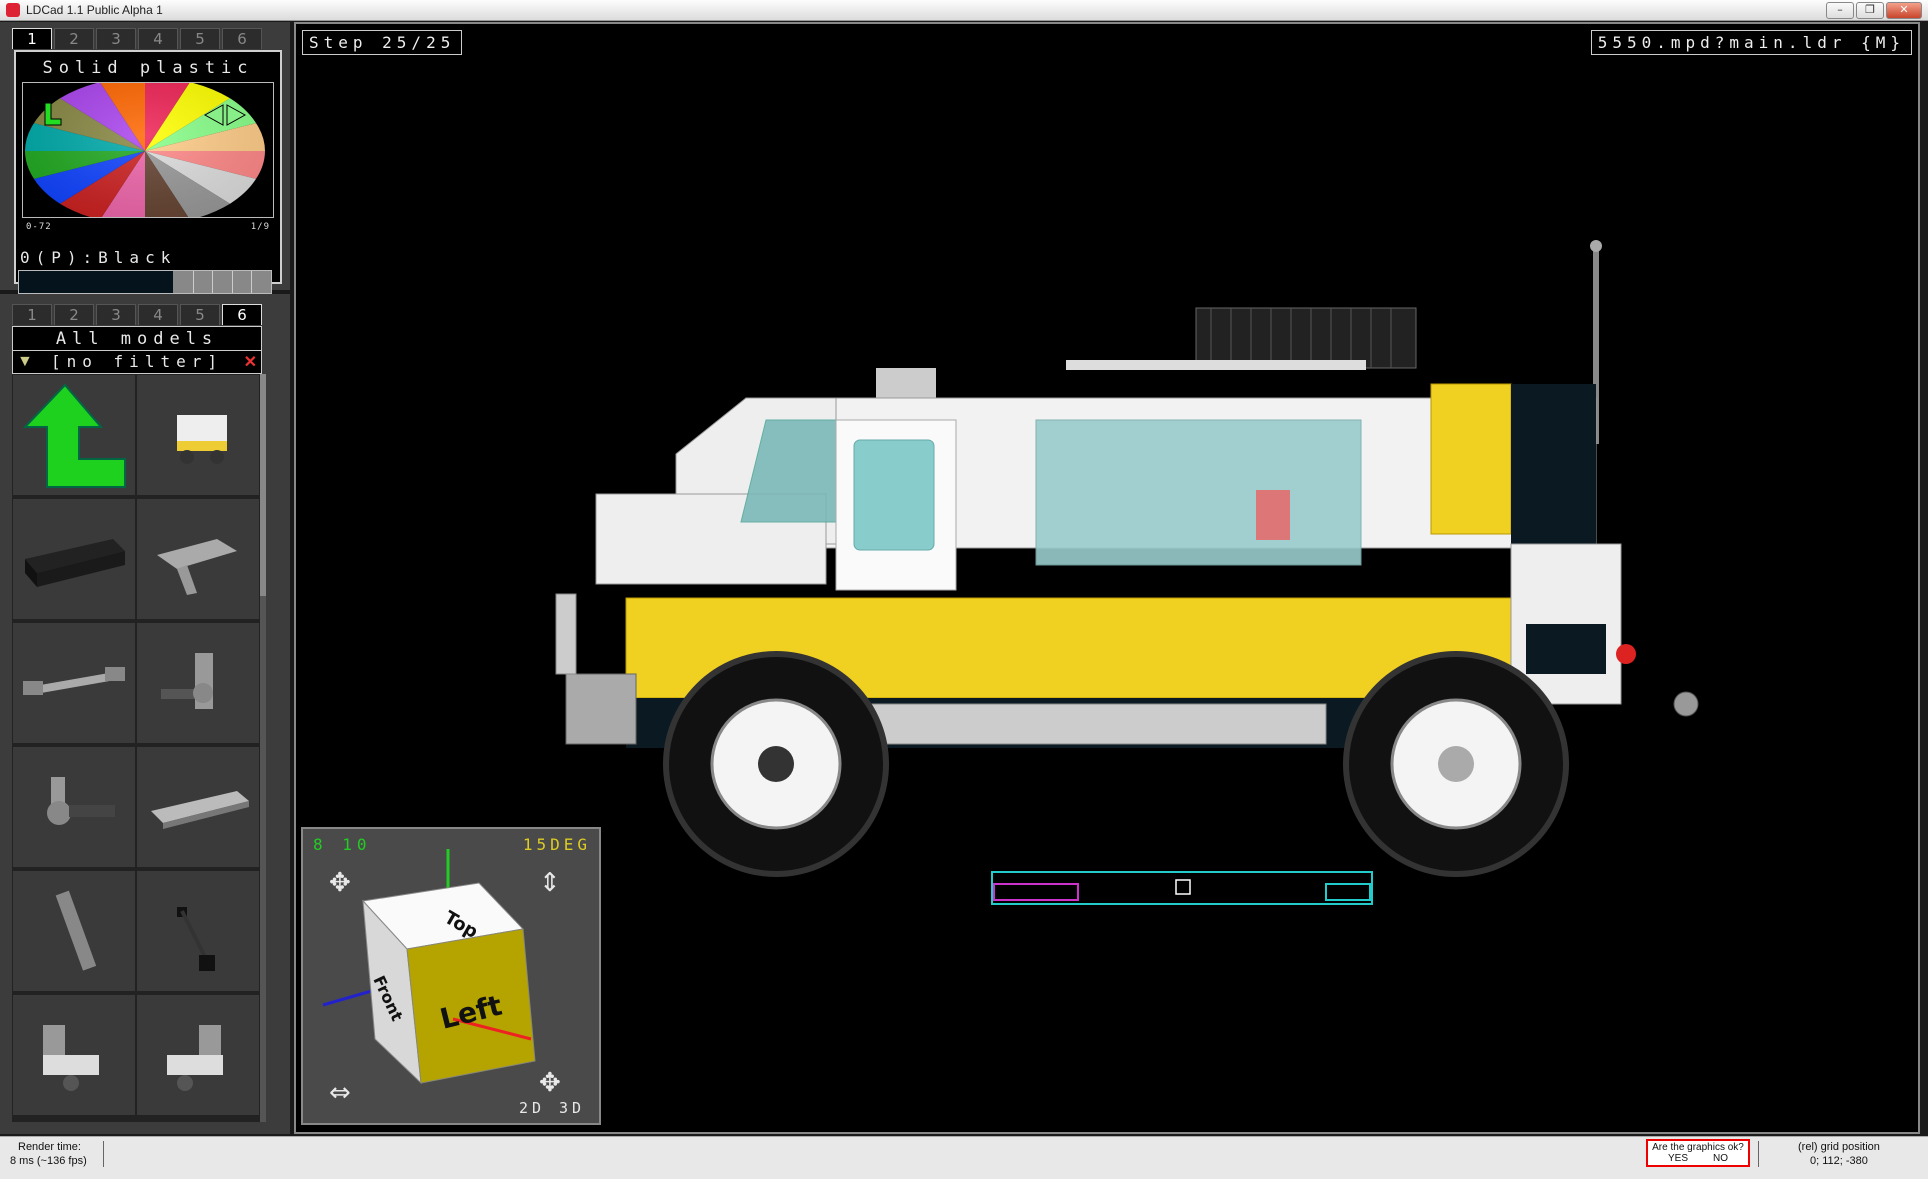  I want to click on minimize-button: –, so click(1840, 10).